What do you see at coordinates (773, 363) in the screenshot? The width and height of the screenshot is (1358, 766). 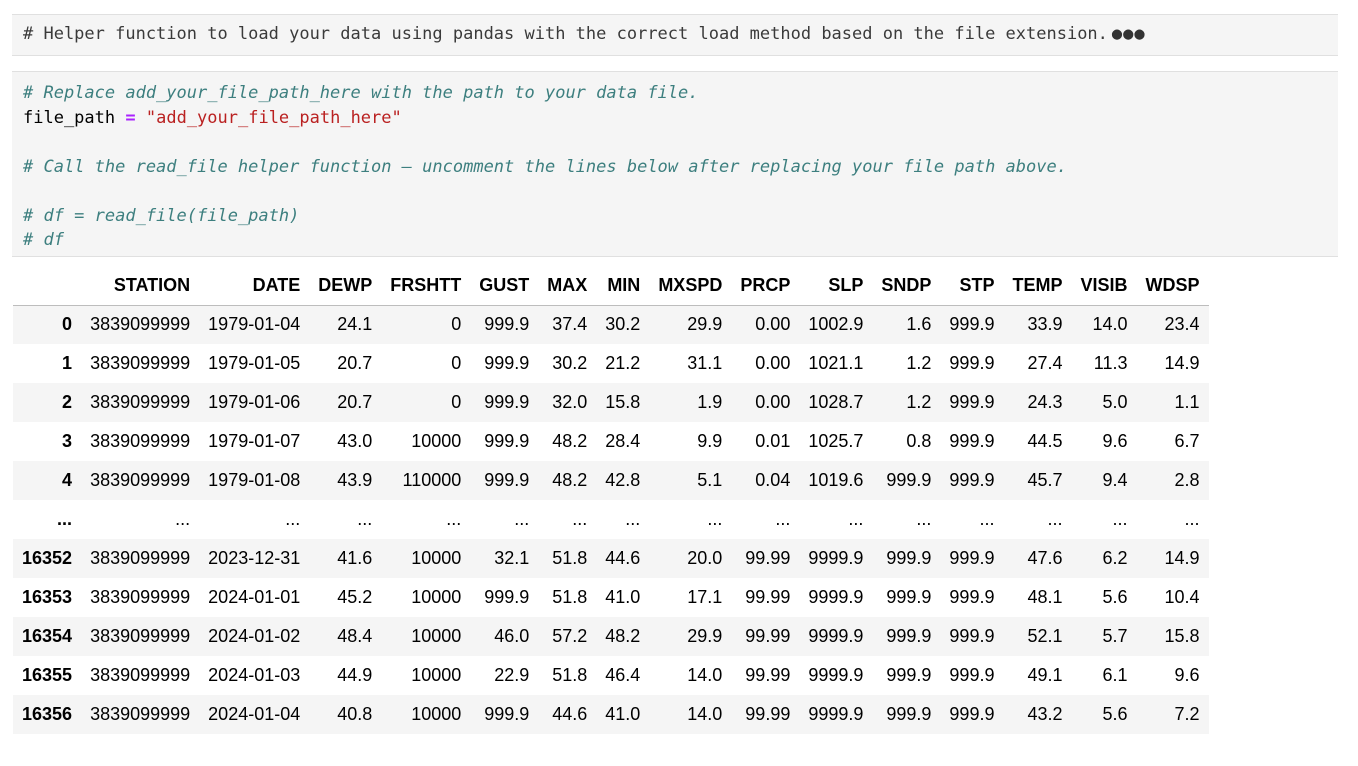 I see `table-cell: 0.00` at bounding box center [773, 363].